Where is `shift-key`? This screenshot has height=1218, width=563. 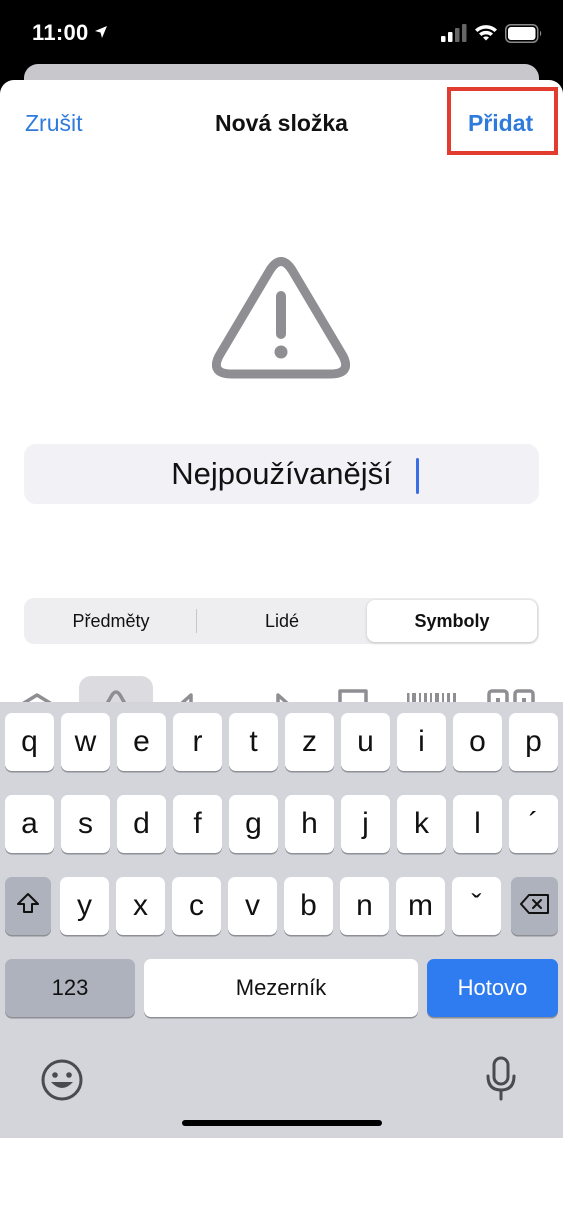
shift-key is located at coordinates (28, 906).